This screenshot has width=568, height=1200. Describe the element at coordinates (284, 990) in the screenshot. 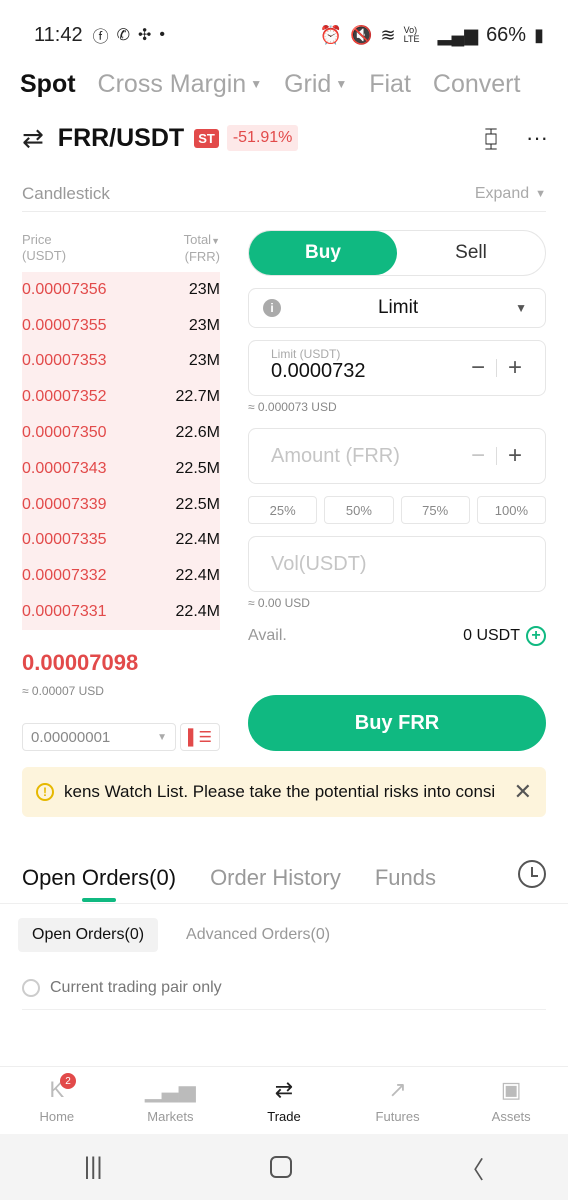

I see `current-pair-only-toggle: Current trading pair only` at that location.